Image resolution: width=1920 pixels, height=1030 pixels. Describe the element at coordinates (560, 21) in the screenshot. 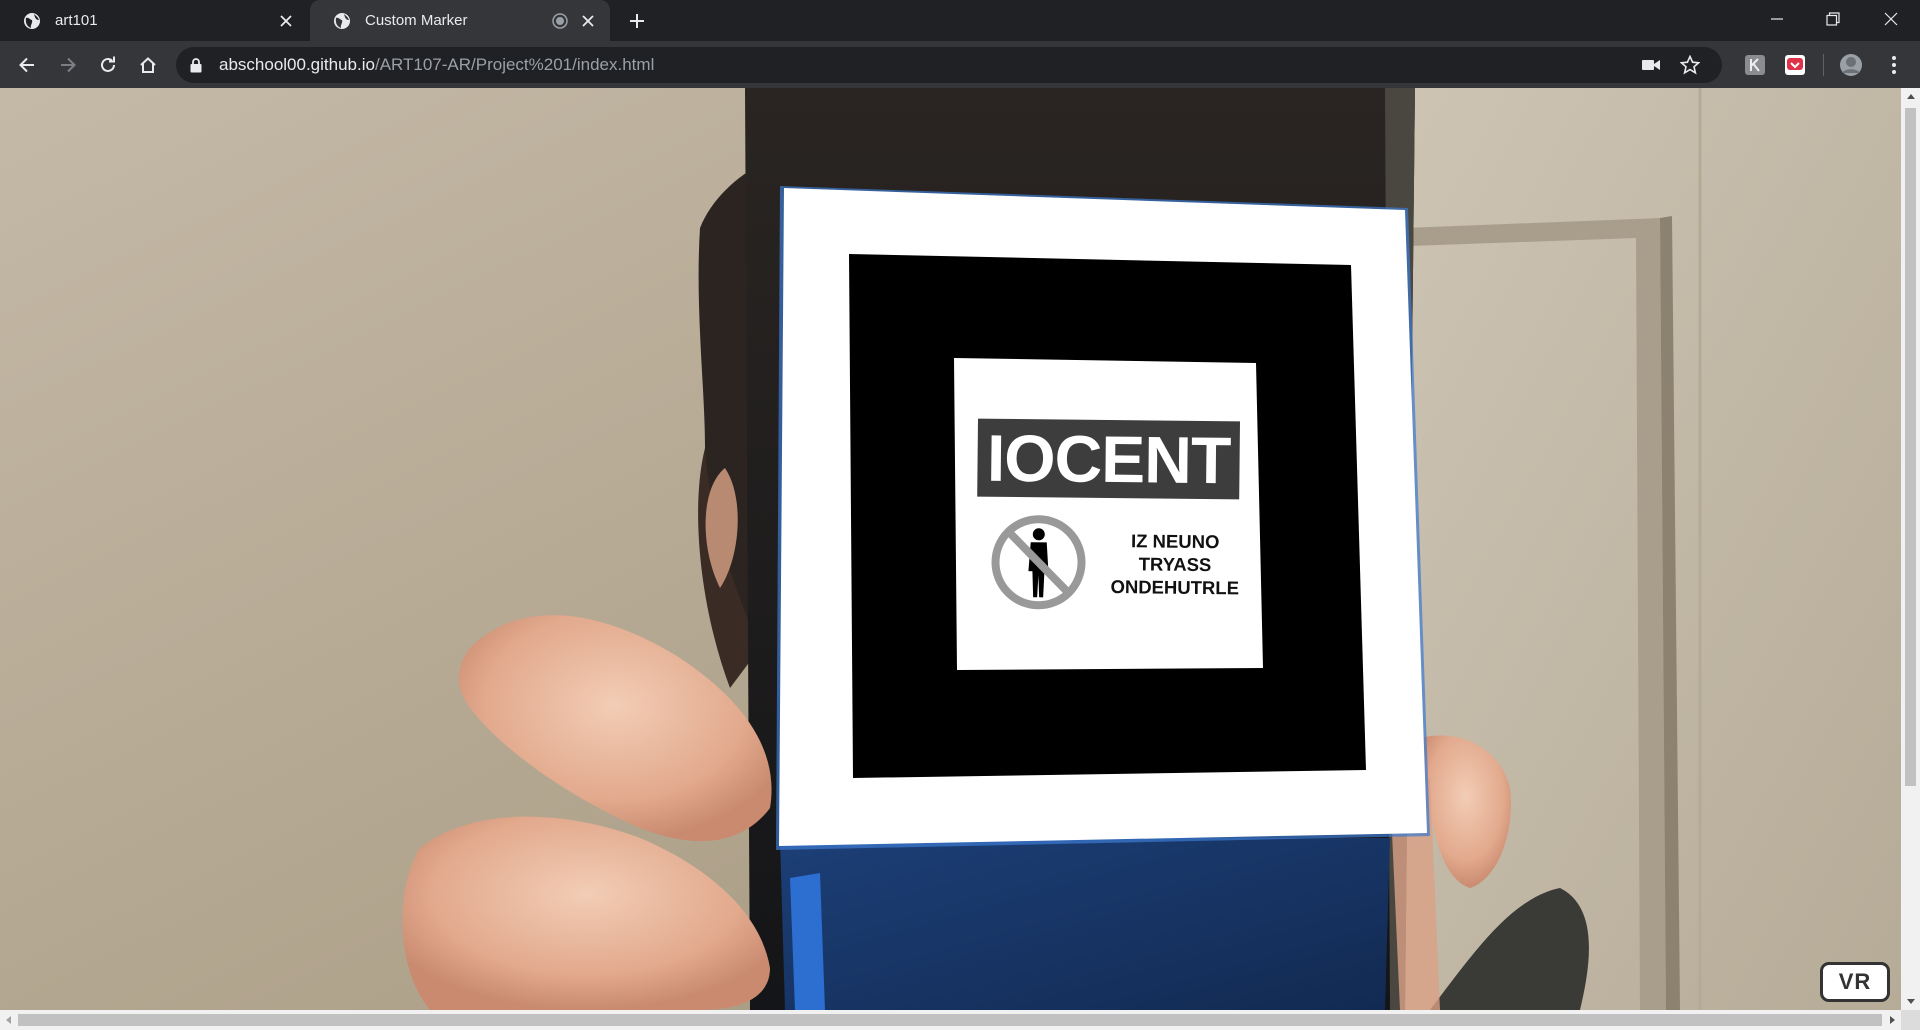

I see `recording-indicator-icon` at that location.